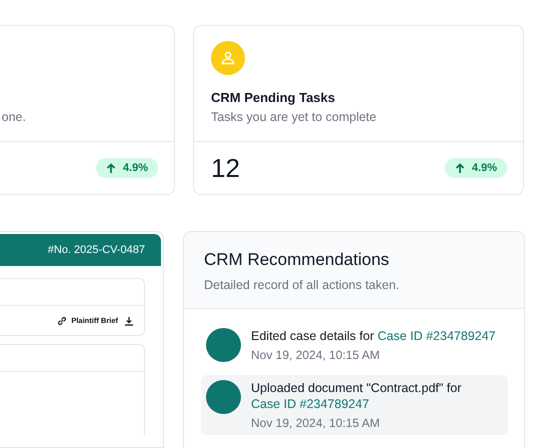 The height and width of the screenshot is (448, 544). What do you see at coordinates (354, 345) in the screenshot?
I see `activity-item: Edited case details for Case ID #234789247 Nov 19, 2024, 10:15 AM` at bounding box center [354, 345].